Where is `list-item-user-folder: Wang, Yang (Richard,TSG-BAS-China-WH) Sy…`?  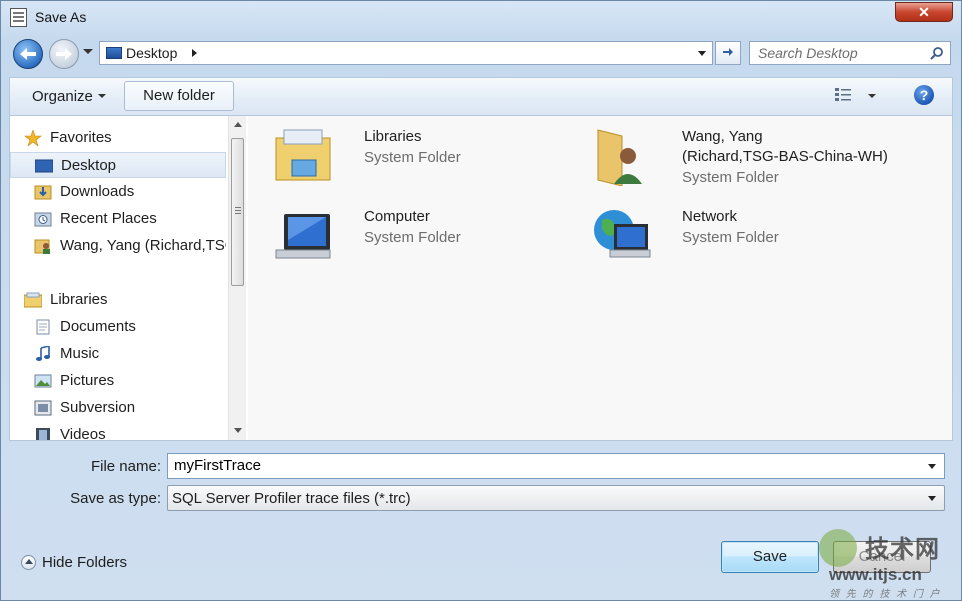
list-item-user-folder: Wang, Yang (Richard,TSG-BAS-China-WH) Sy… is located at coordinates (742, 161).